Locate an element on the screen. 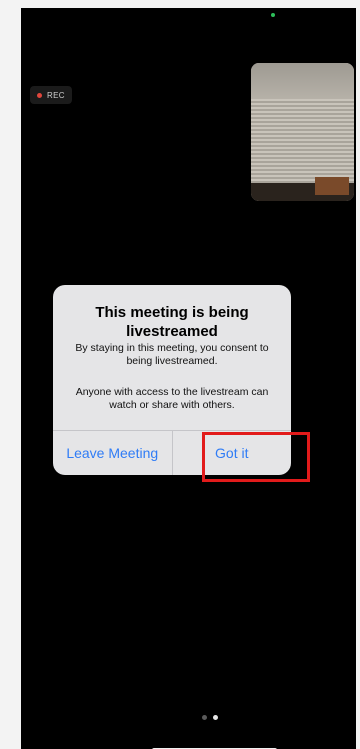  recording-dot-icon is located at coordinates (39, 95).